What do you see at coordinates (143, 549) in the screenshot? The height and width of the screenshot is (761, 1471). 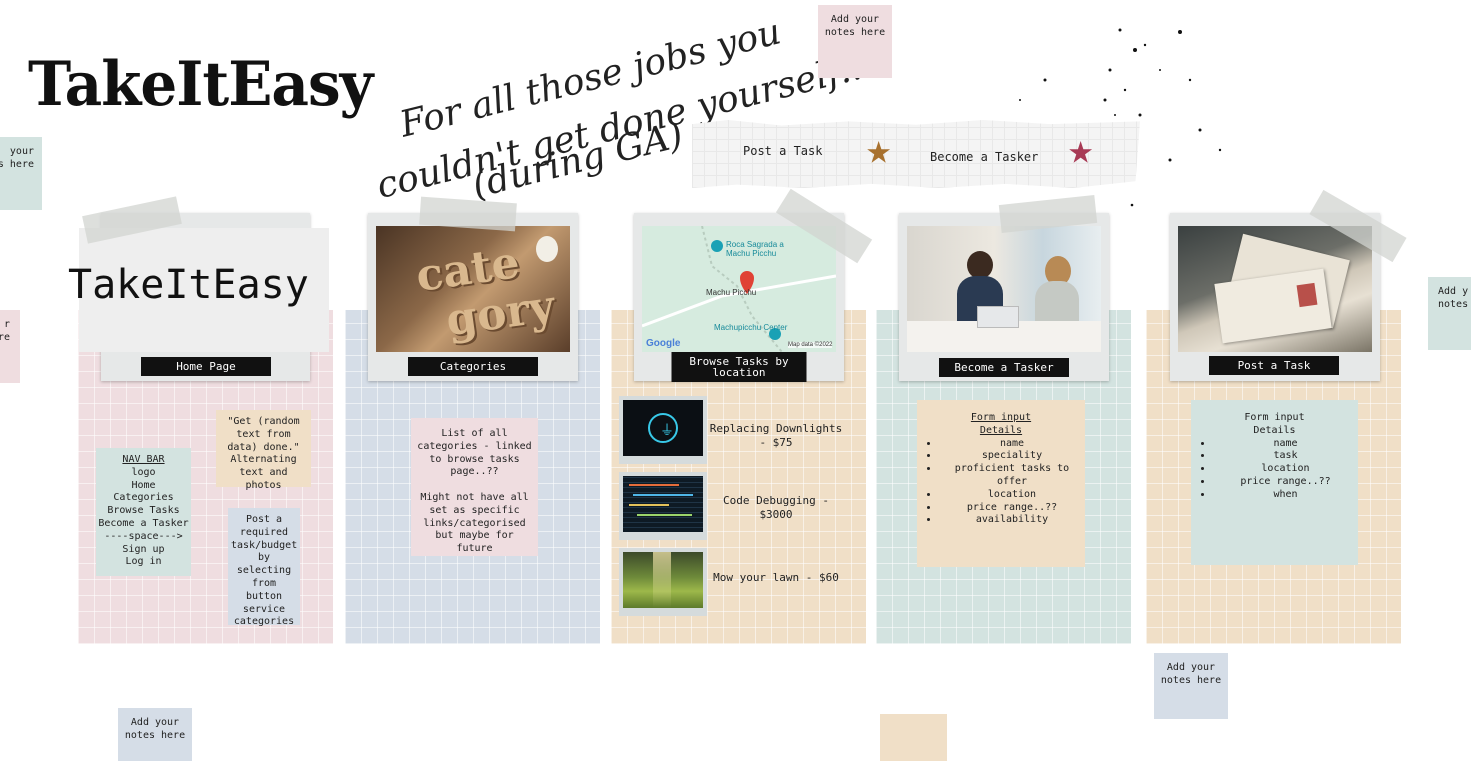 I see `nav-item: Sign up` at bounding box center [143, 549].